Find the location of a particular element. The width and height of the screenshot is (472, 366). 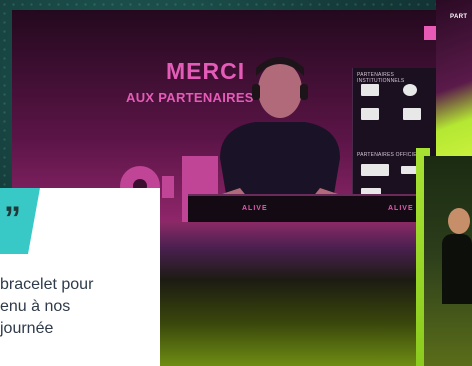

secondary-photo-label: PART is located at coordinates (459, 17).